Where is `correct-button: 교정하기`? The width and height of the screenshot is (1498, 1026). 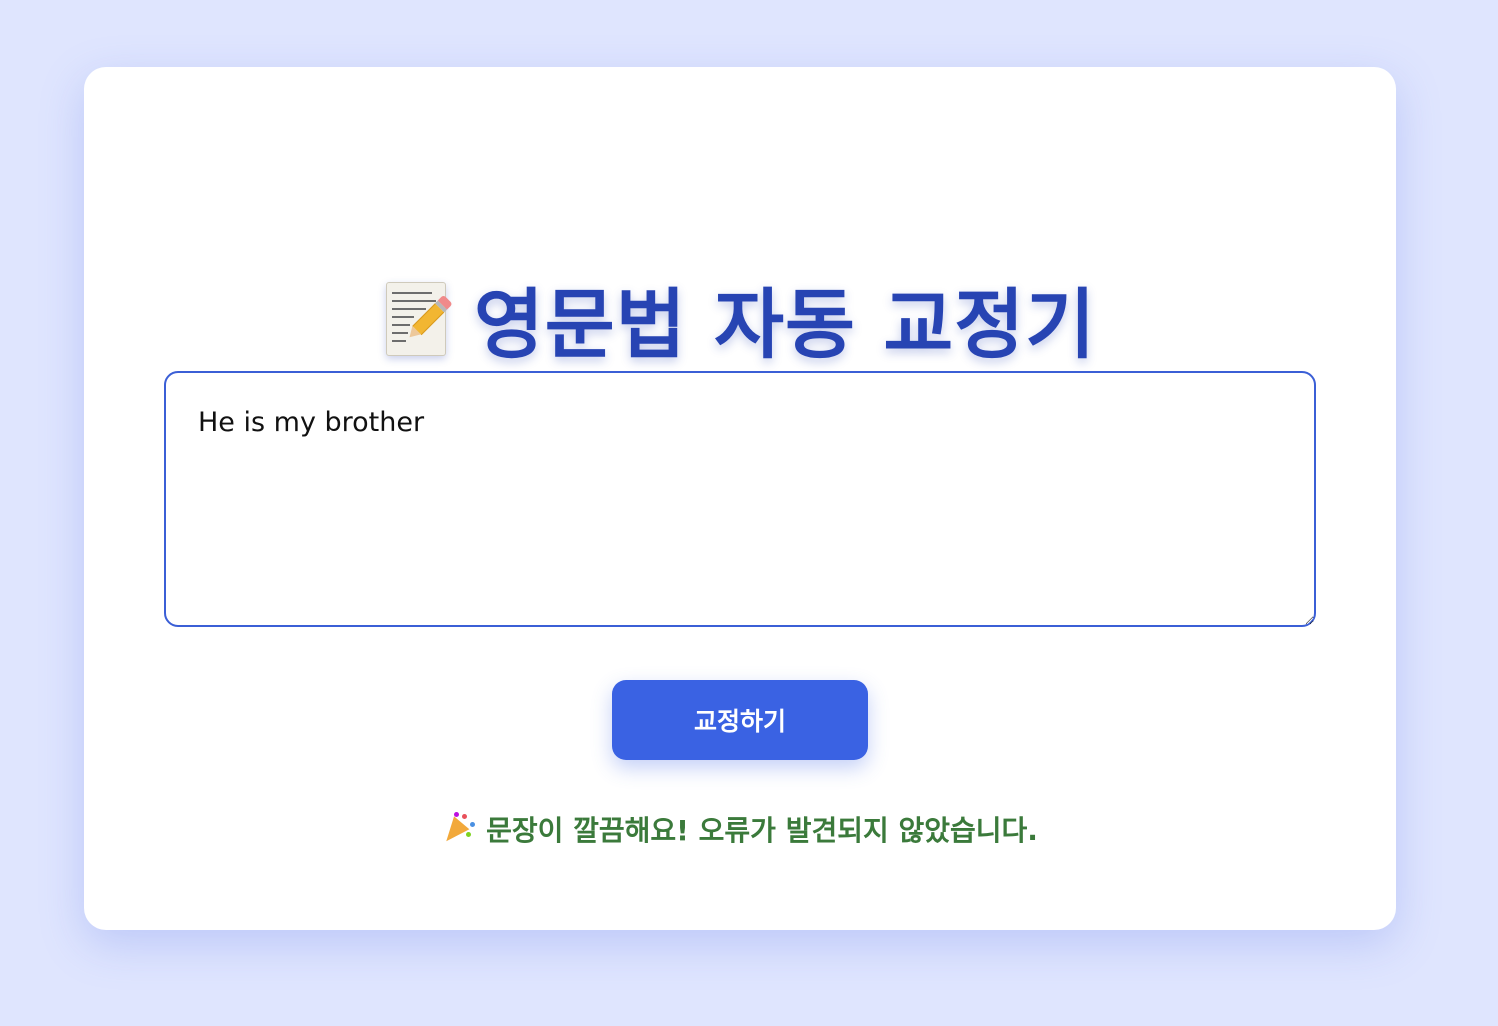
correct-button: 교정하기 is located at coordinates (740, 720).